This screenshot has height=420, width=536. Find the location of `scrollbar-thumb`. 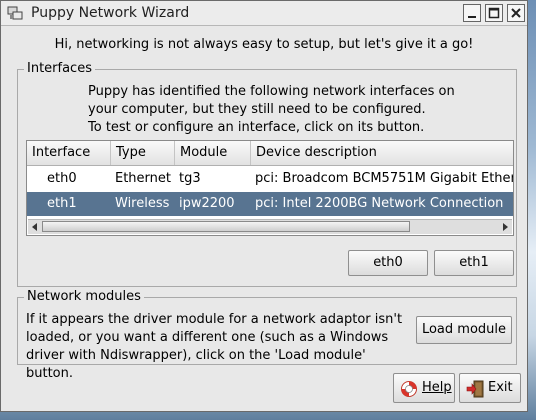

scrollbar-thumb is located at coordinates (226, 226).